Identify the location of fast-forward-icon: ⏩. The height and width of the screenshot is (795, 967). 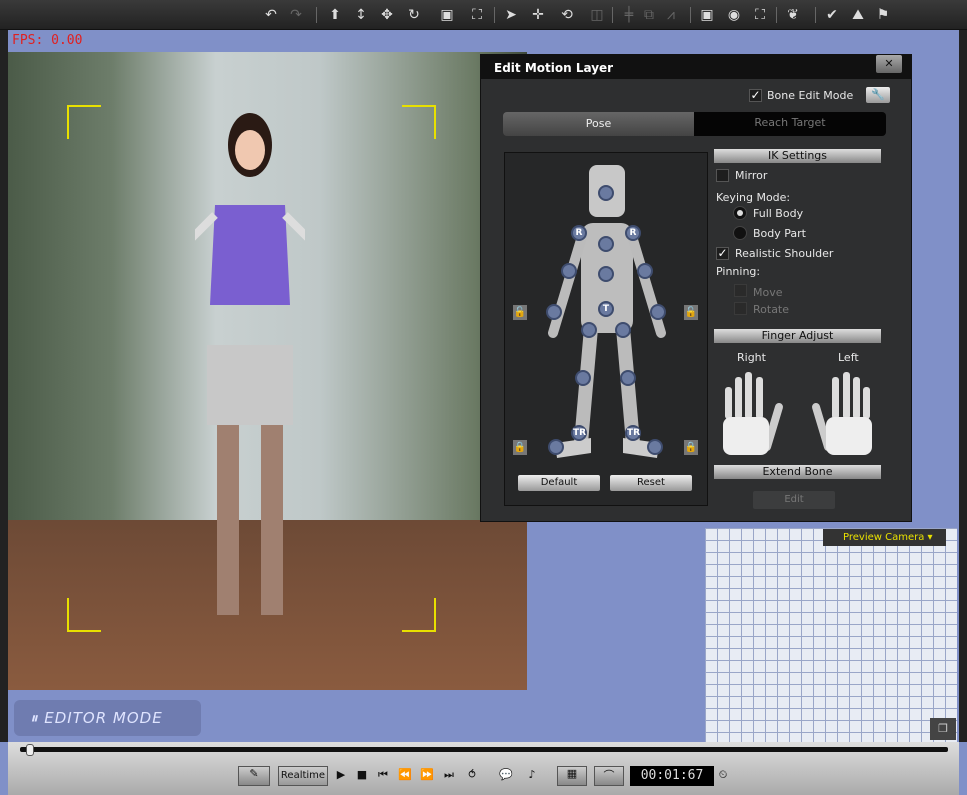
(427, 774).